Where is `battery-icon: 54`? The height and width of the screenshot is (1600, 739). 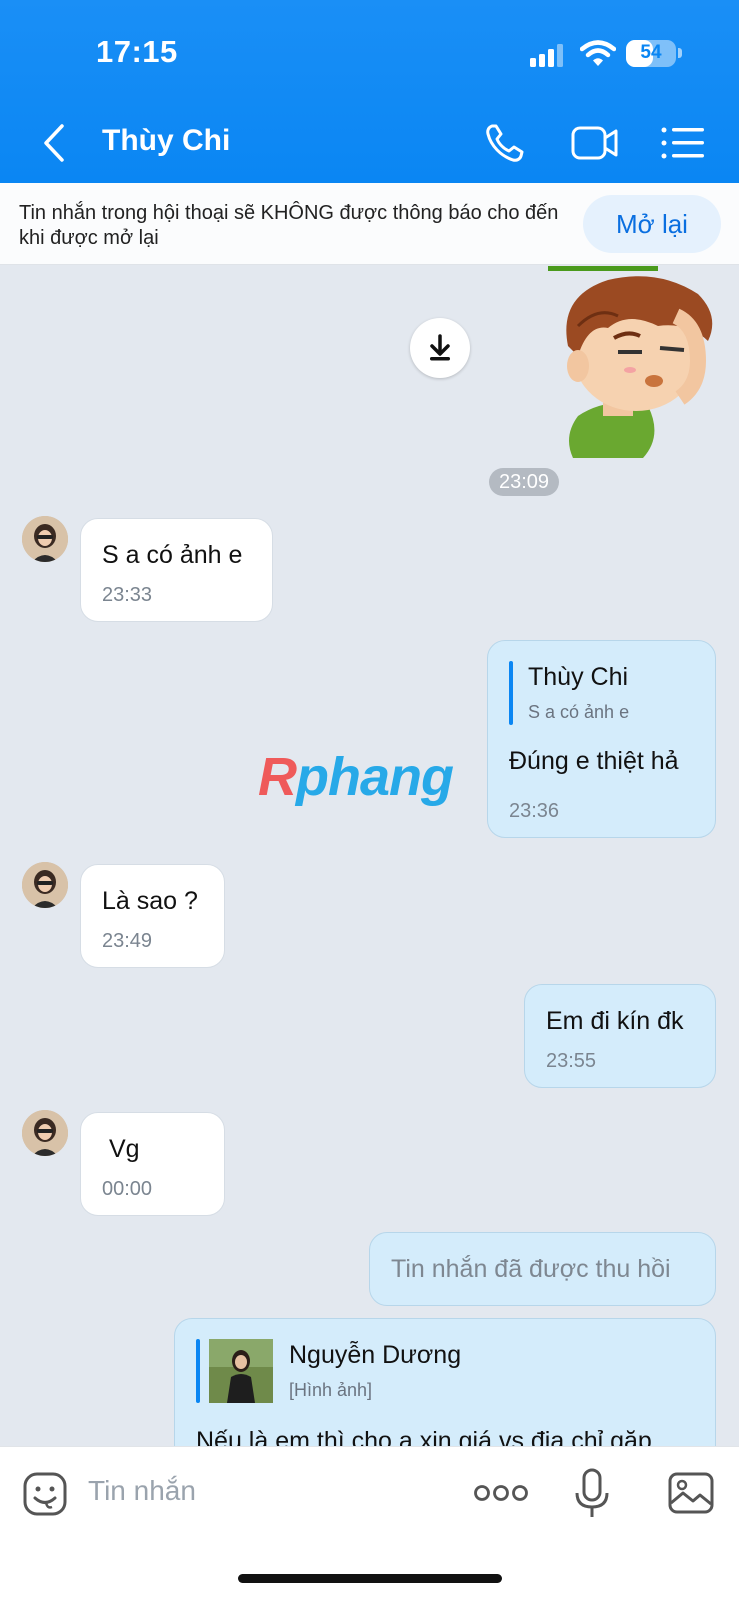
battery-icon: 54 is located at coordinates (651, 53).